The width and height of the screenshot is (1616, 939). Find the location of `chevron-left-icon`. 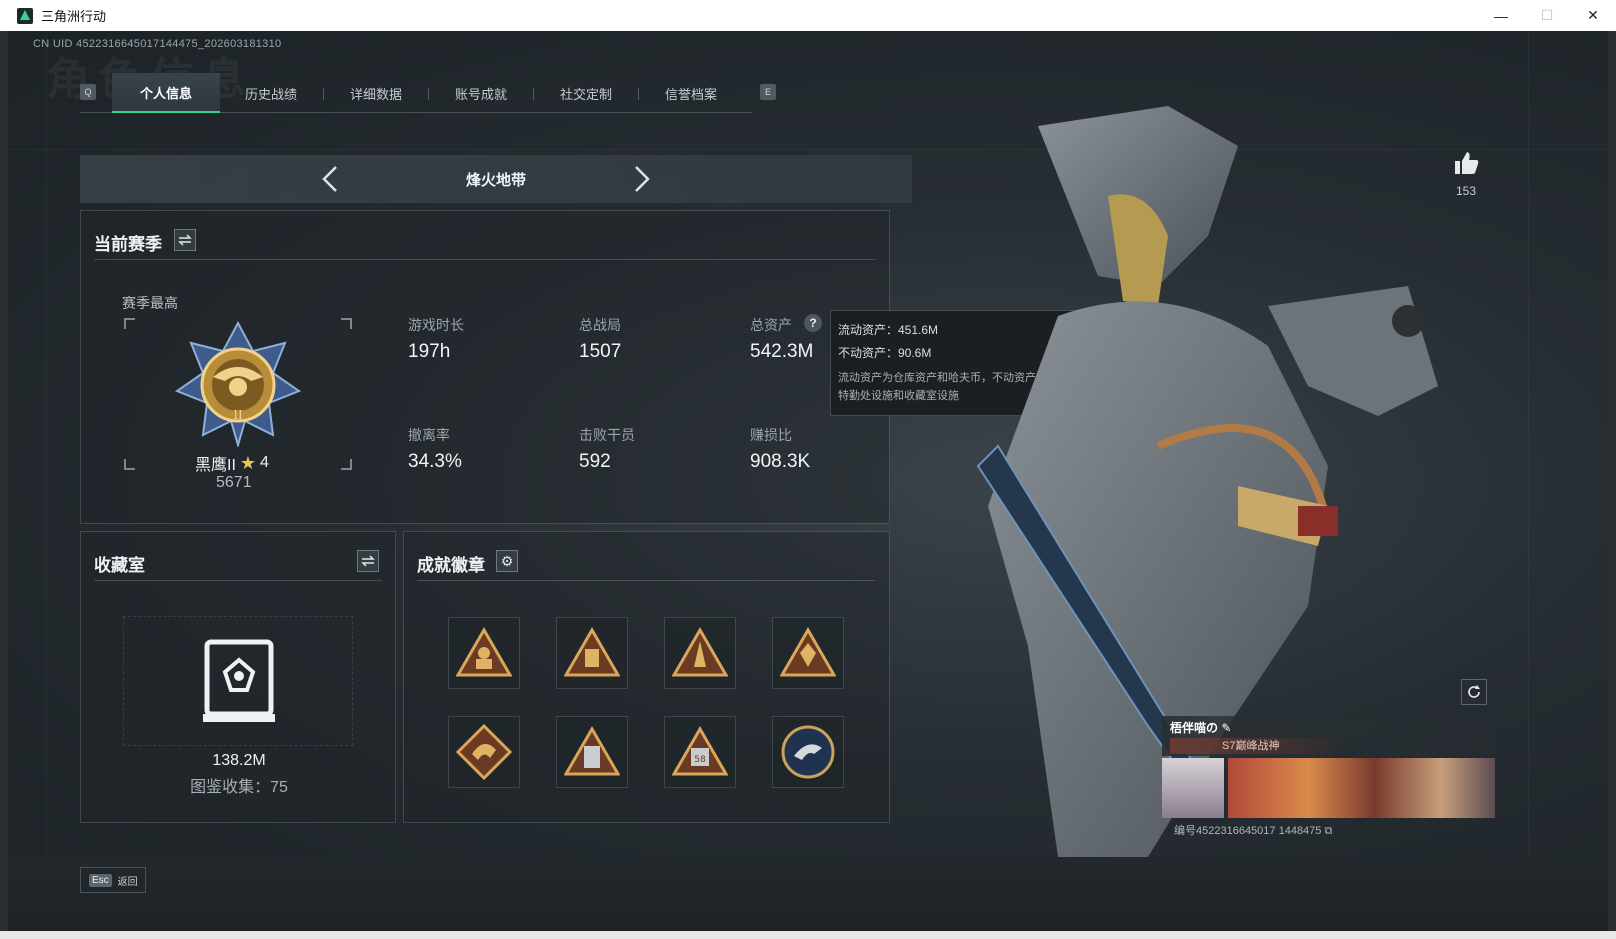

chevron-left-icon is located at coordinates (331, 179).